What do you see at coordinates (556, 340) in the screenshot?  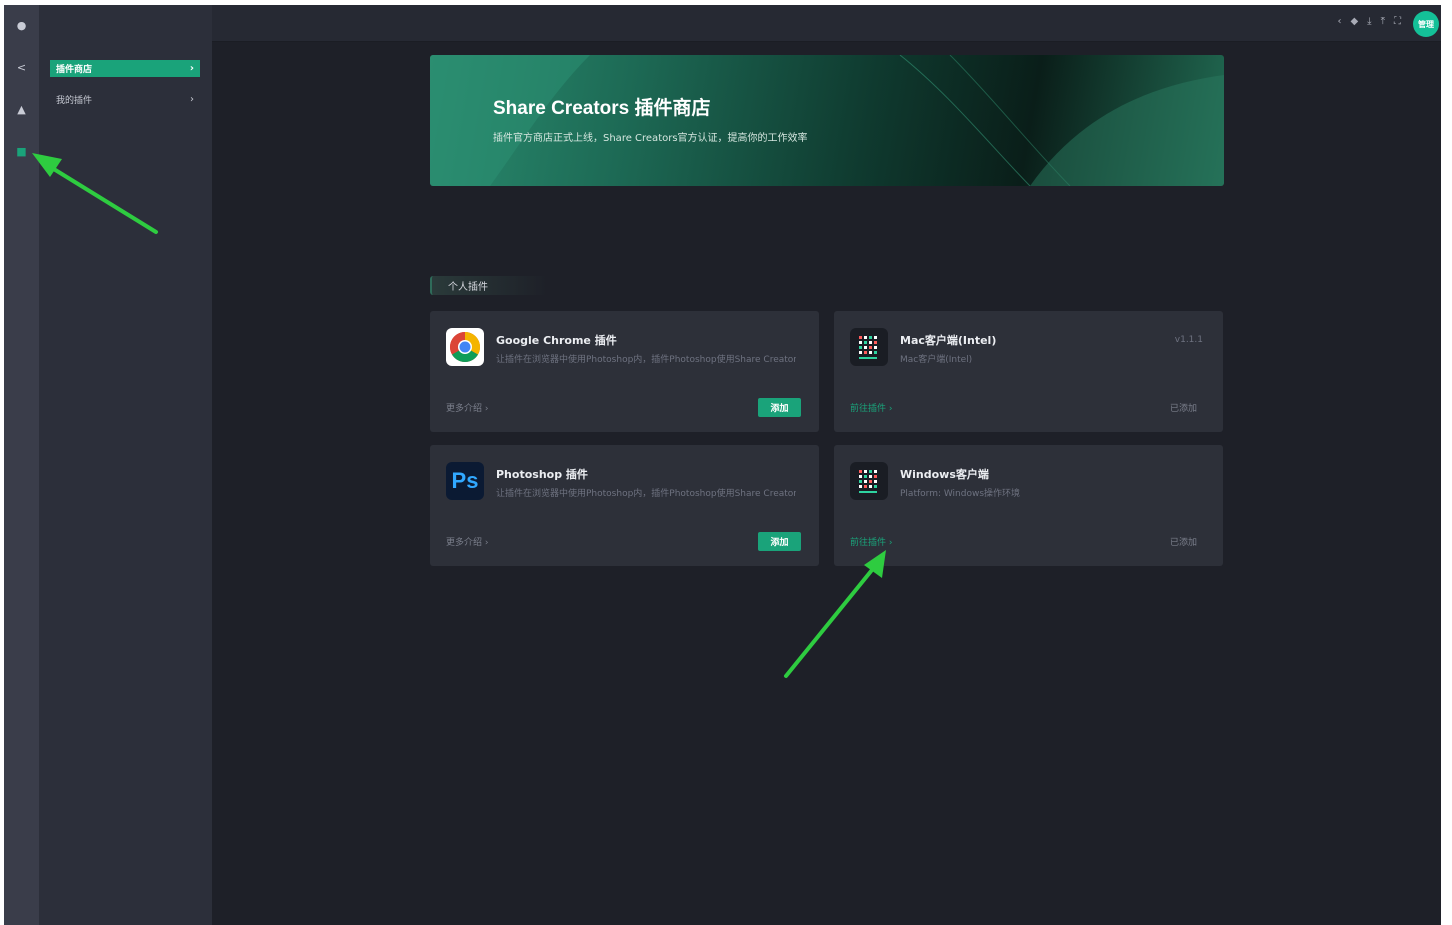 I see `card-title: Google Chrome 插件` at bounding box center [556, 340].